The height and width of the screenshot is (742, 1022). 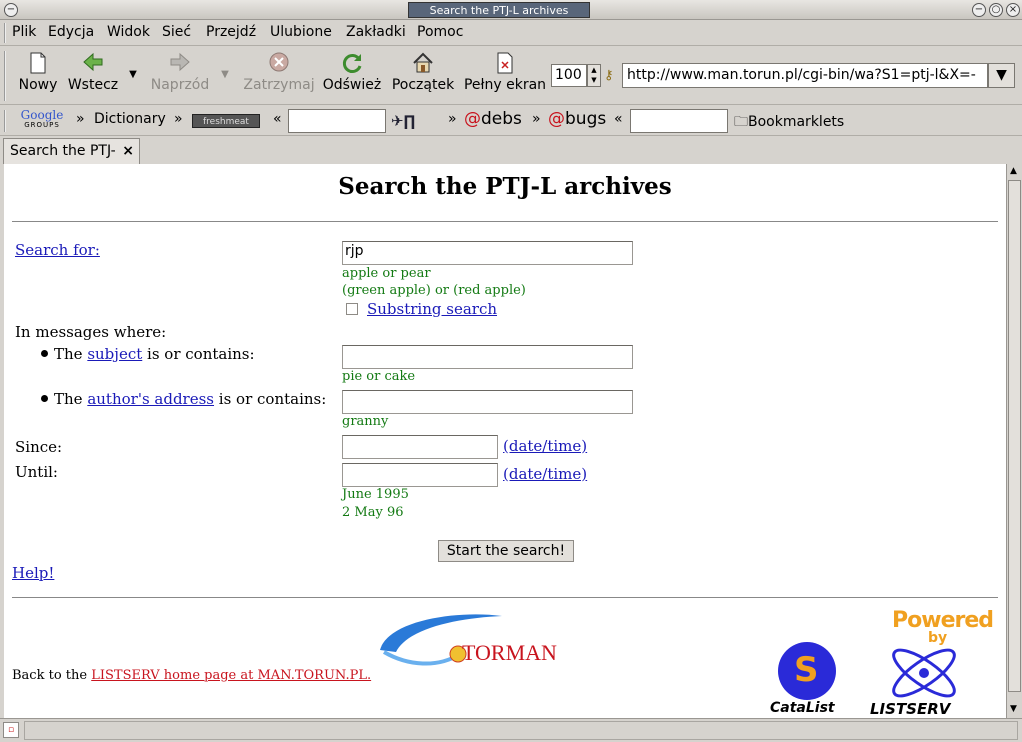 I want to click on bookmark-google-groups: Google GROUPS, so click(x=42, y=119).